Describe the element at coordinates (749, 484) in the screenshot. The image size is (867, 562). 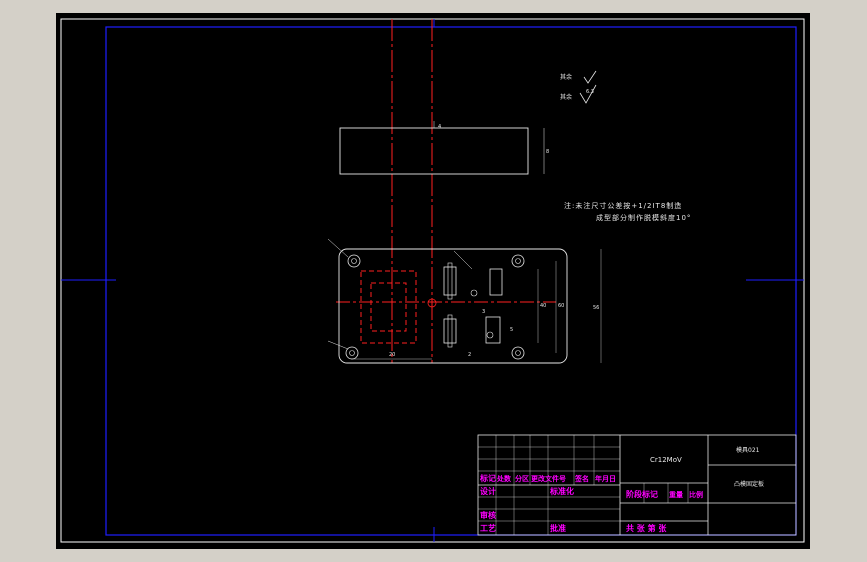
I see `tb-part-name: 凸模固定板` at that location.